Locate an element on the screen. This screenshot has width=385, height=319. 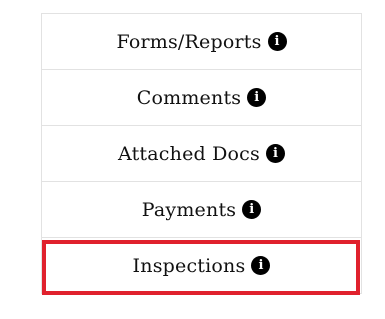
menu-item-label: Attached Docs is located at coordinates (189, 153).